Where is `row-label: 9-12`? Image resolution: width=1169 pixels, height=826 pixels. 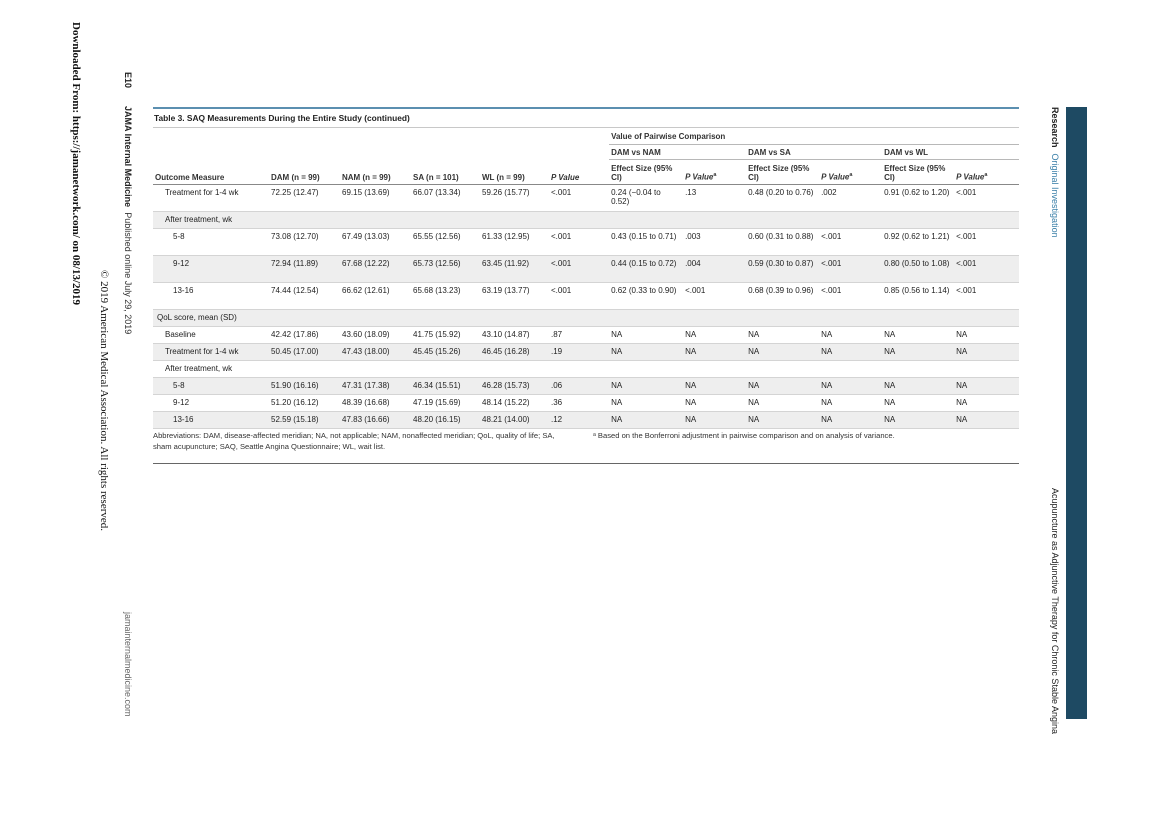 row-label: 9-12 is located at coordinates (181, 263).